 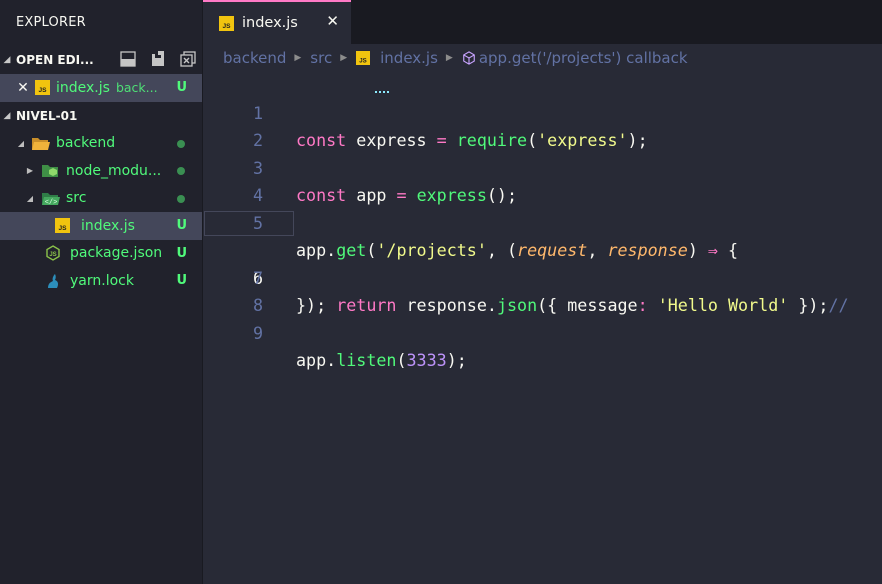 What do you see at coordinates (188, 59) in the screenshot?
I see `close-all-editors-icon` at bounding box center [188, 59].